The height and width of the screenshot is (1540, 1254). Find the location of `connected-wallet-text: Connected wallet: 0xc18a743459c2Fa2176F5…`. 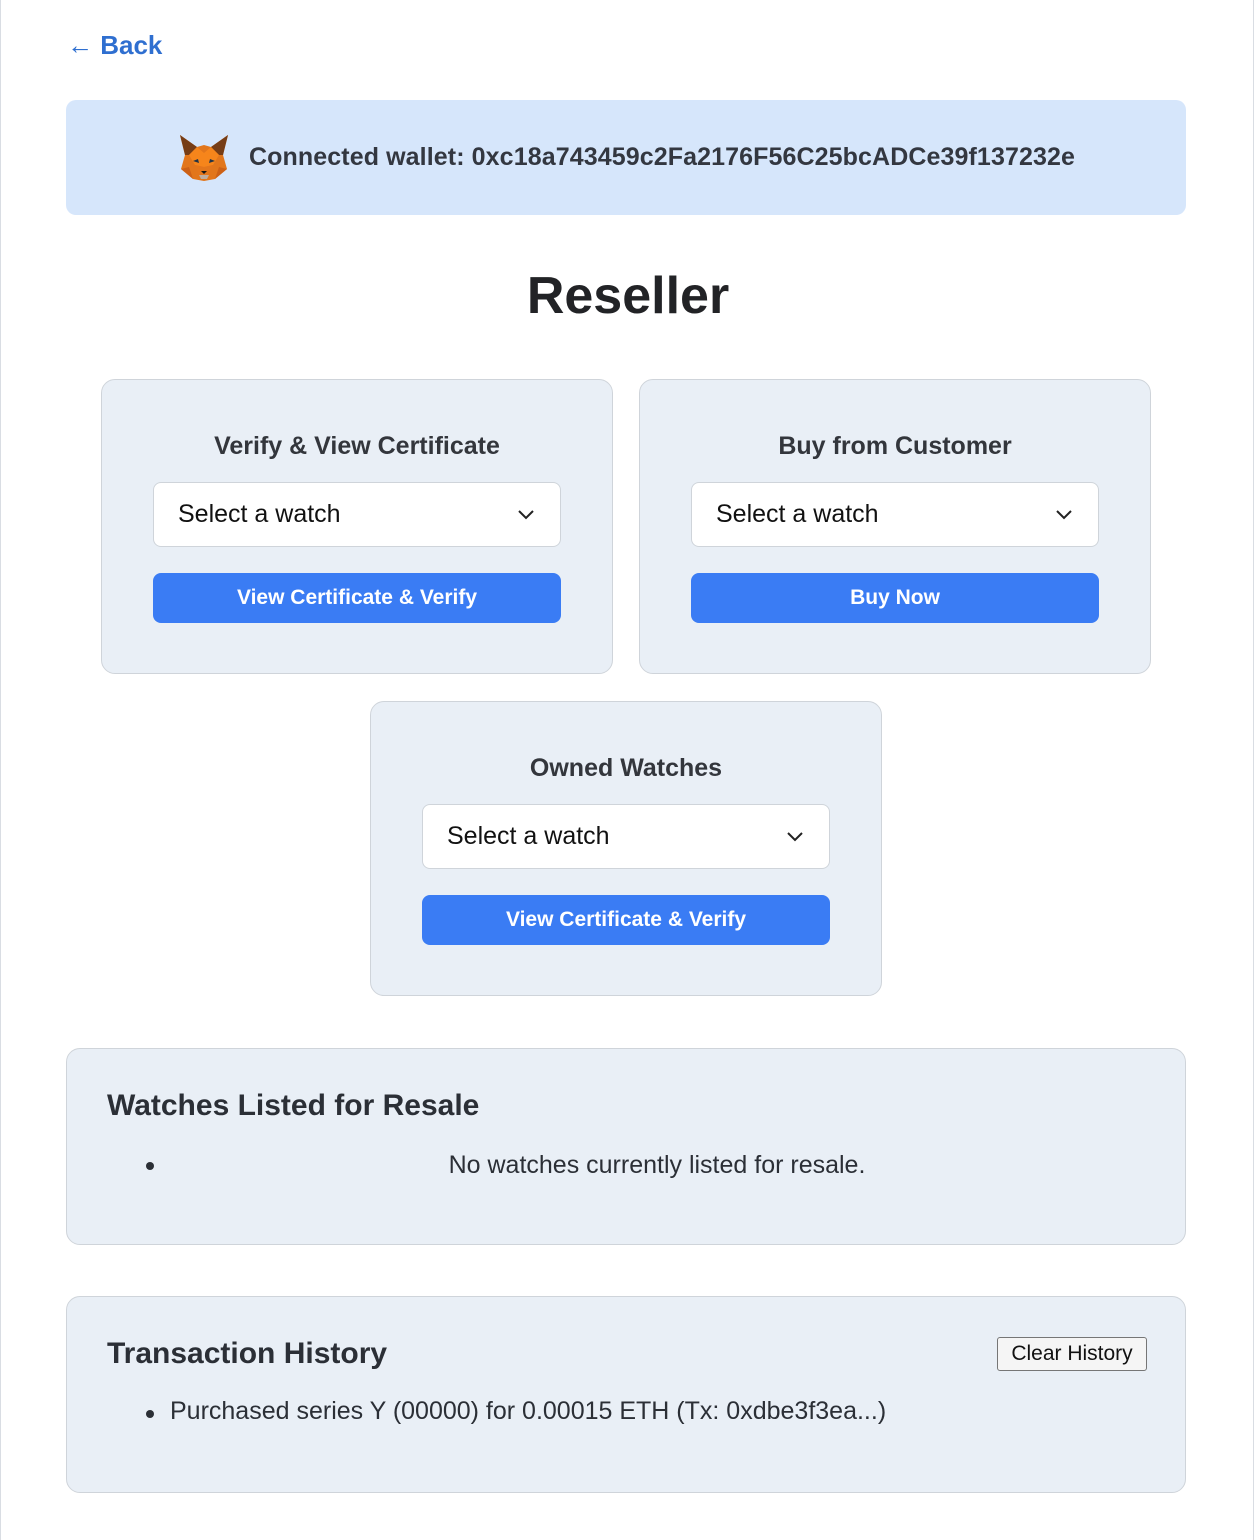

connected-wallet-text: Connected wallet: 0xc18a743459c2Fa2176F5… is located at coordinates (662, 157).